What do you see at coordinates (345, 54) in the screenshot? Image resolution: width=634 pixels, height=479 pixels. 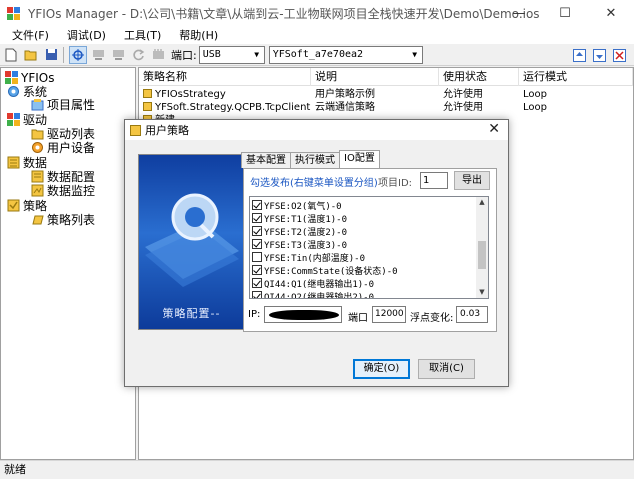 I see `device-select: YFSoft_a7e70ea2 ▼` at bounding box center [345, 54].